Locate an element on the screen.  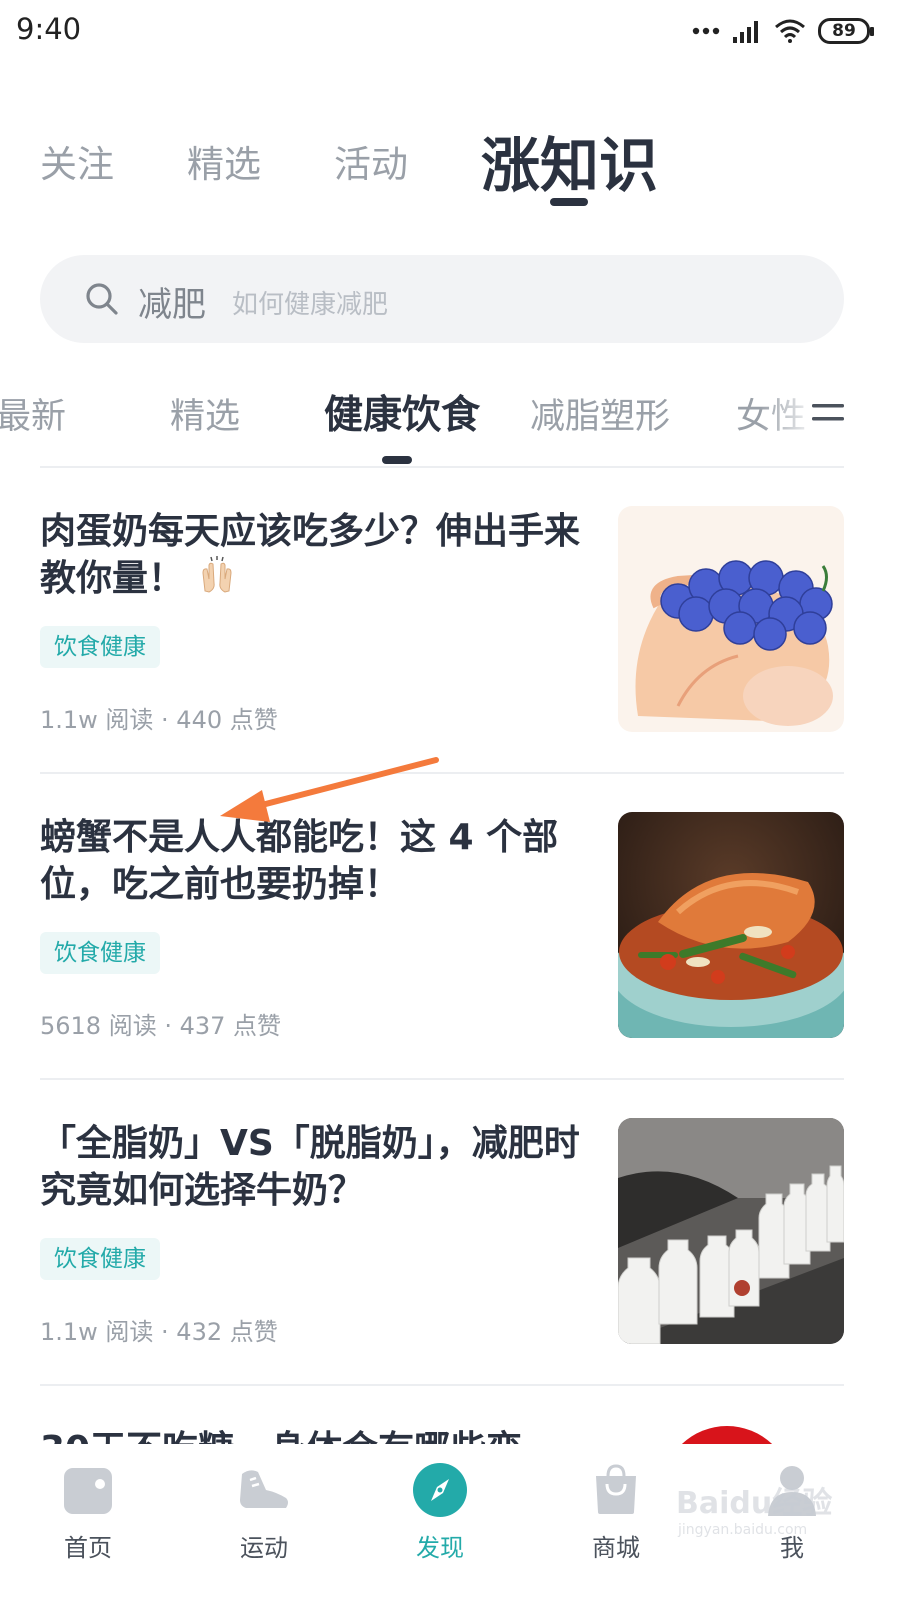
category-active-indicator is located at coordinates (397, 460).